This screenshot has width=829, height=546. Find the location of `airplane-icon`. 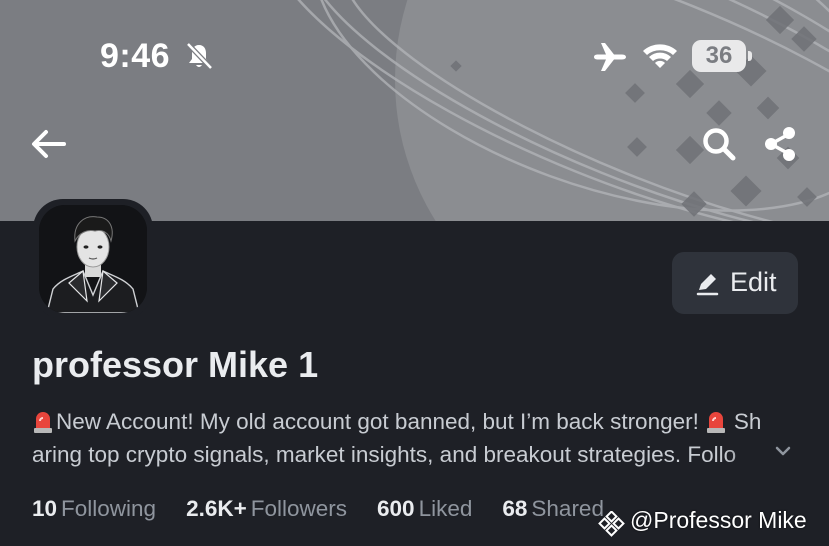

airplane-icon is located at coordinates (610, 57).